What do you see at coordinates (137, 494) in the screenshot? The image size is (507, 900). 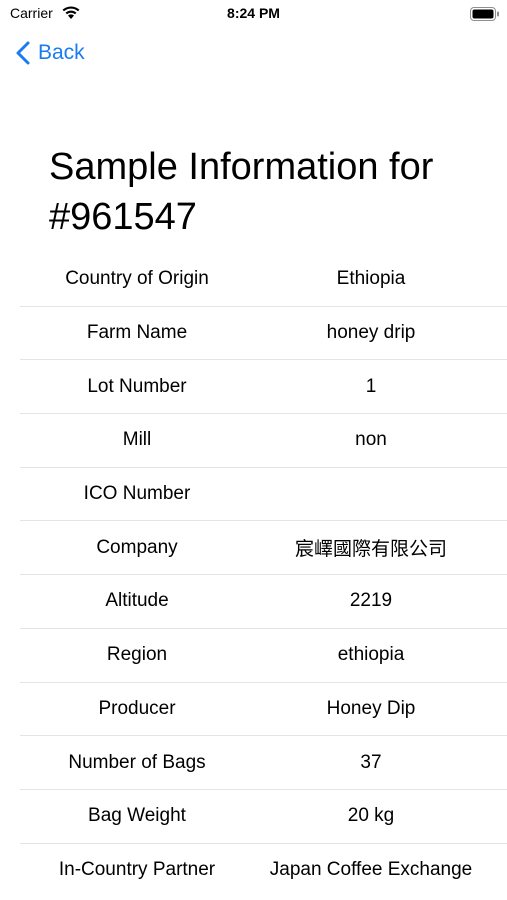 I see `row-label: ICO Number` at bounding box center [137, 494].